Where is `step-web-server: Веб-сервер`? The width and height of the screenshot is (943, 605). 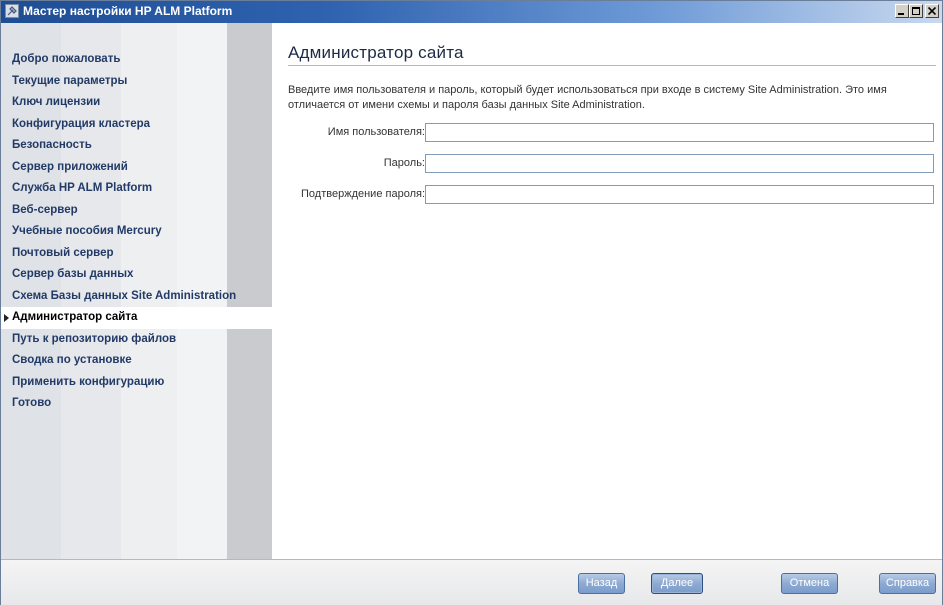 step-web-server: Веб-сервер is located at coordinates (136, 211).